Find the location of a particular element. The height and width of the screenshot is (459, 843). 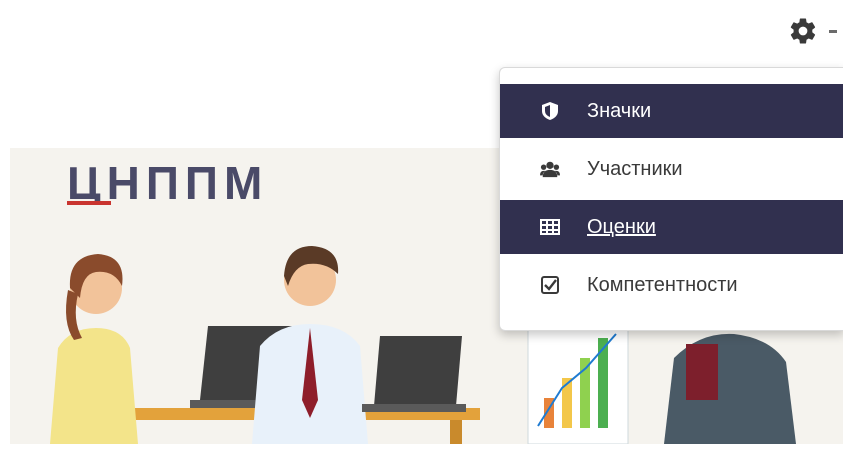

settings-gear-button is located at coordinates (803, 31).